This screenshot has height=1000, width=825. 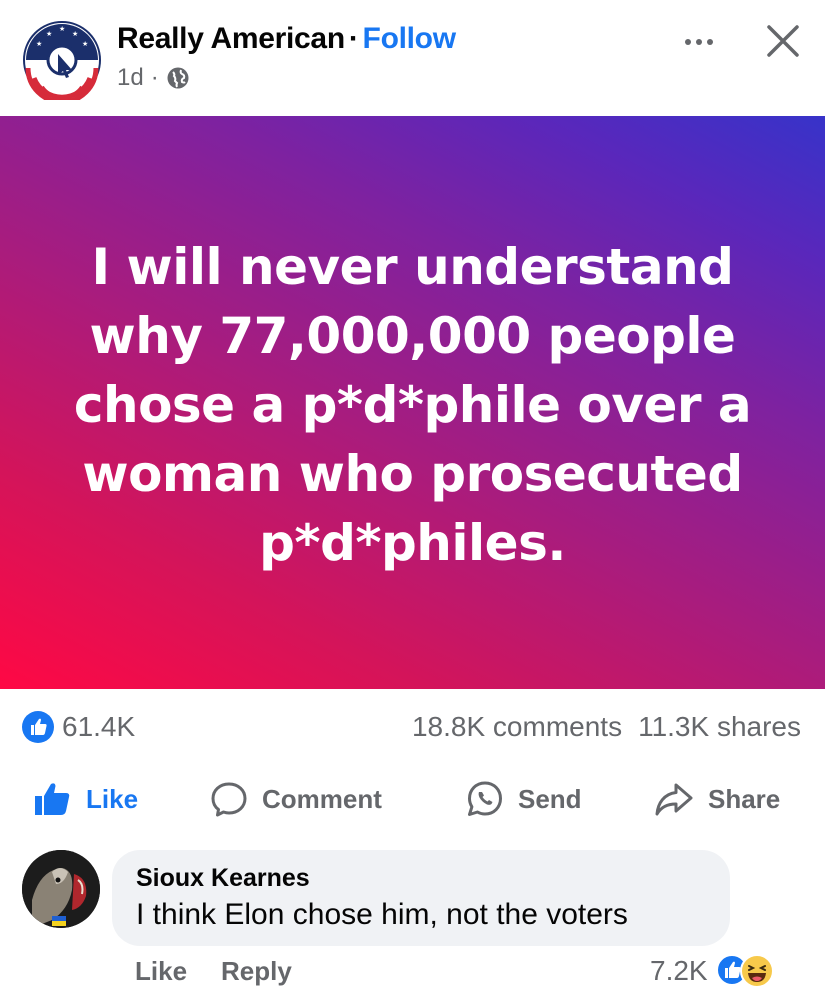 I want to click on share-button: Share, so click(x=717, y=799).